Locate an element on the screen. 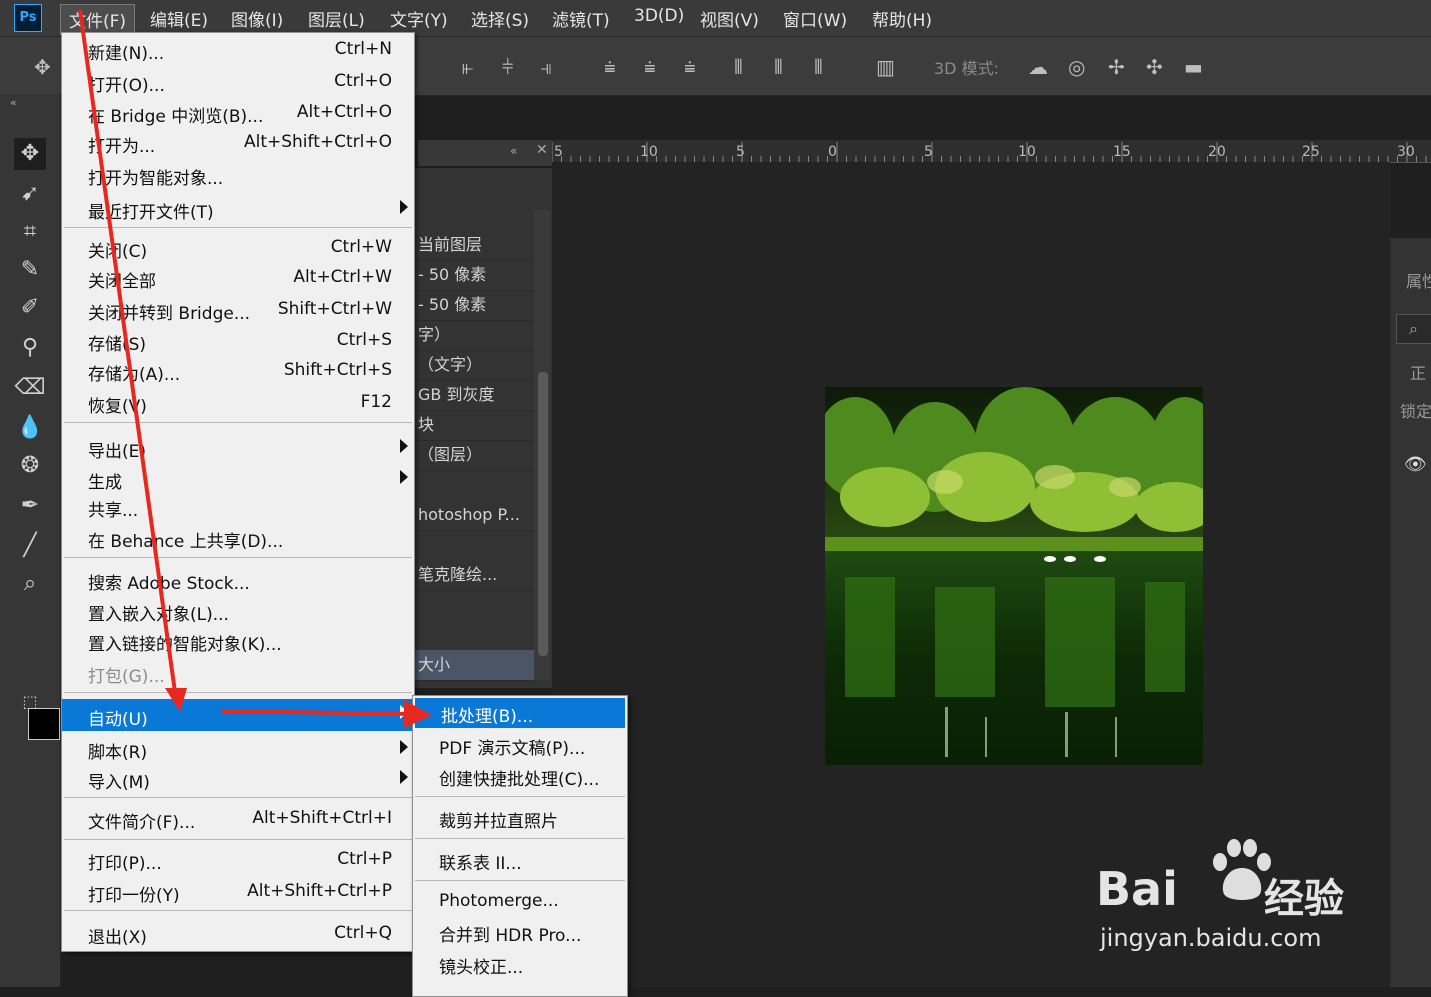 Image resolution: width=1431 pixels, height=997 pixels. menu-type: 文字(Y) is located at coordinates (419, 18).